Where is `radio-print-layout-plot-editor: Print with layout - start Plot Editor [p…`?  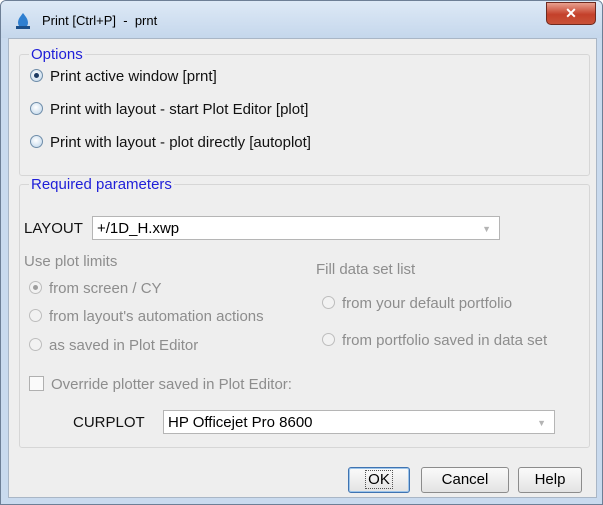
radio-print-layout-plot-editor: Print with layout - start Plot Editor [p… is located at coordinates (169, 109).